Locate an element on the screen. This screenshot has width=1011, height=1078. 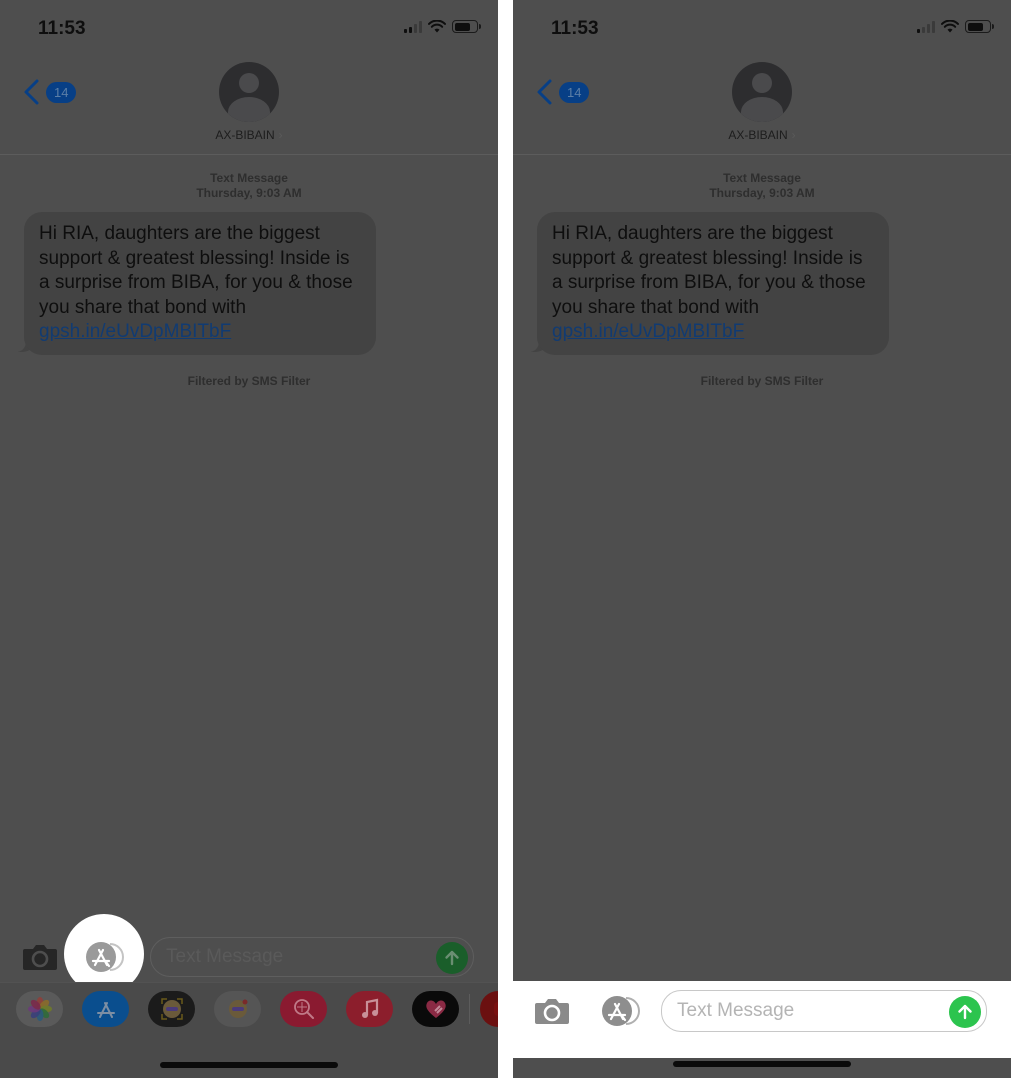
app-drawer-item-search-images is located at coordinates (303, 1009).